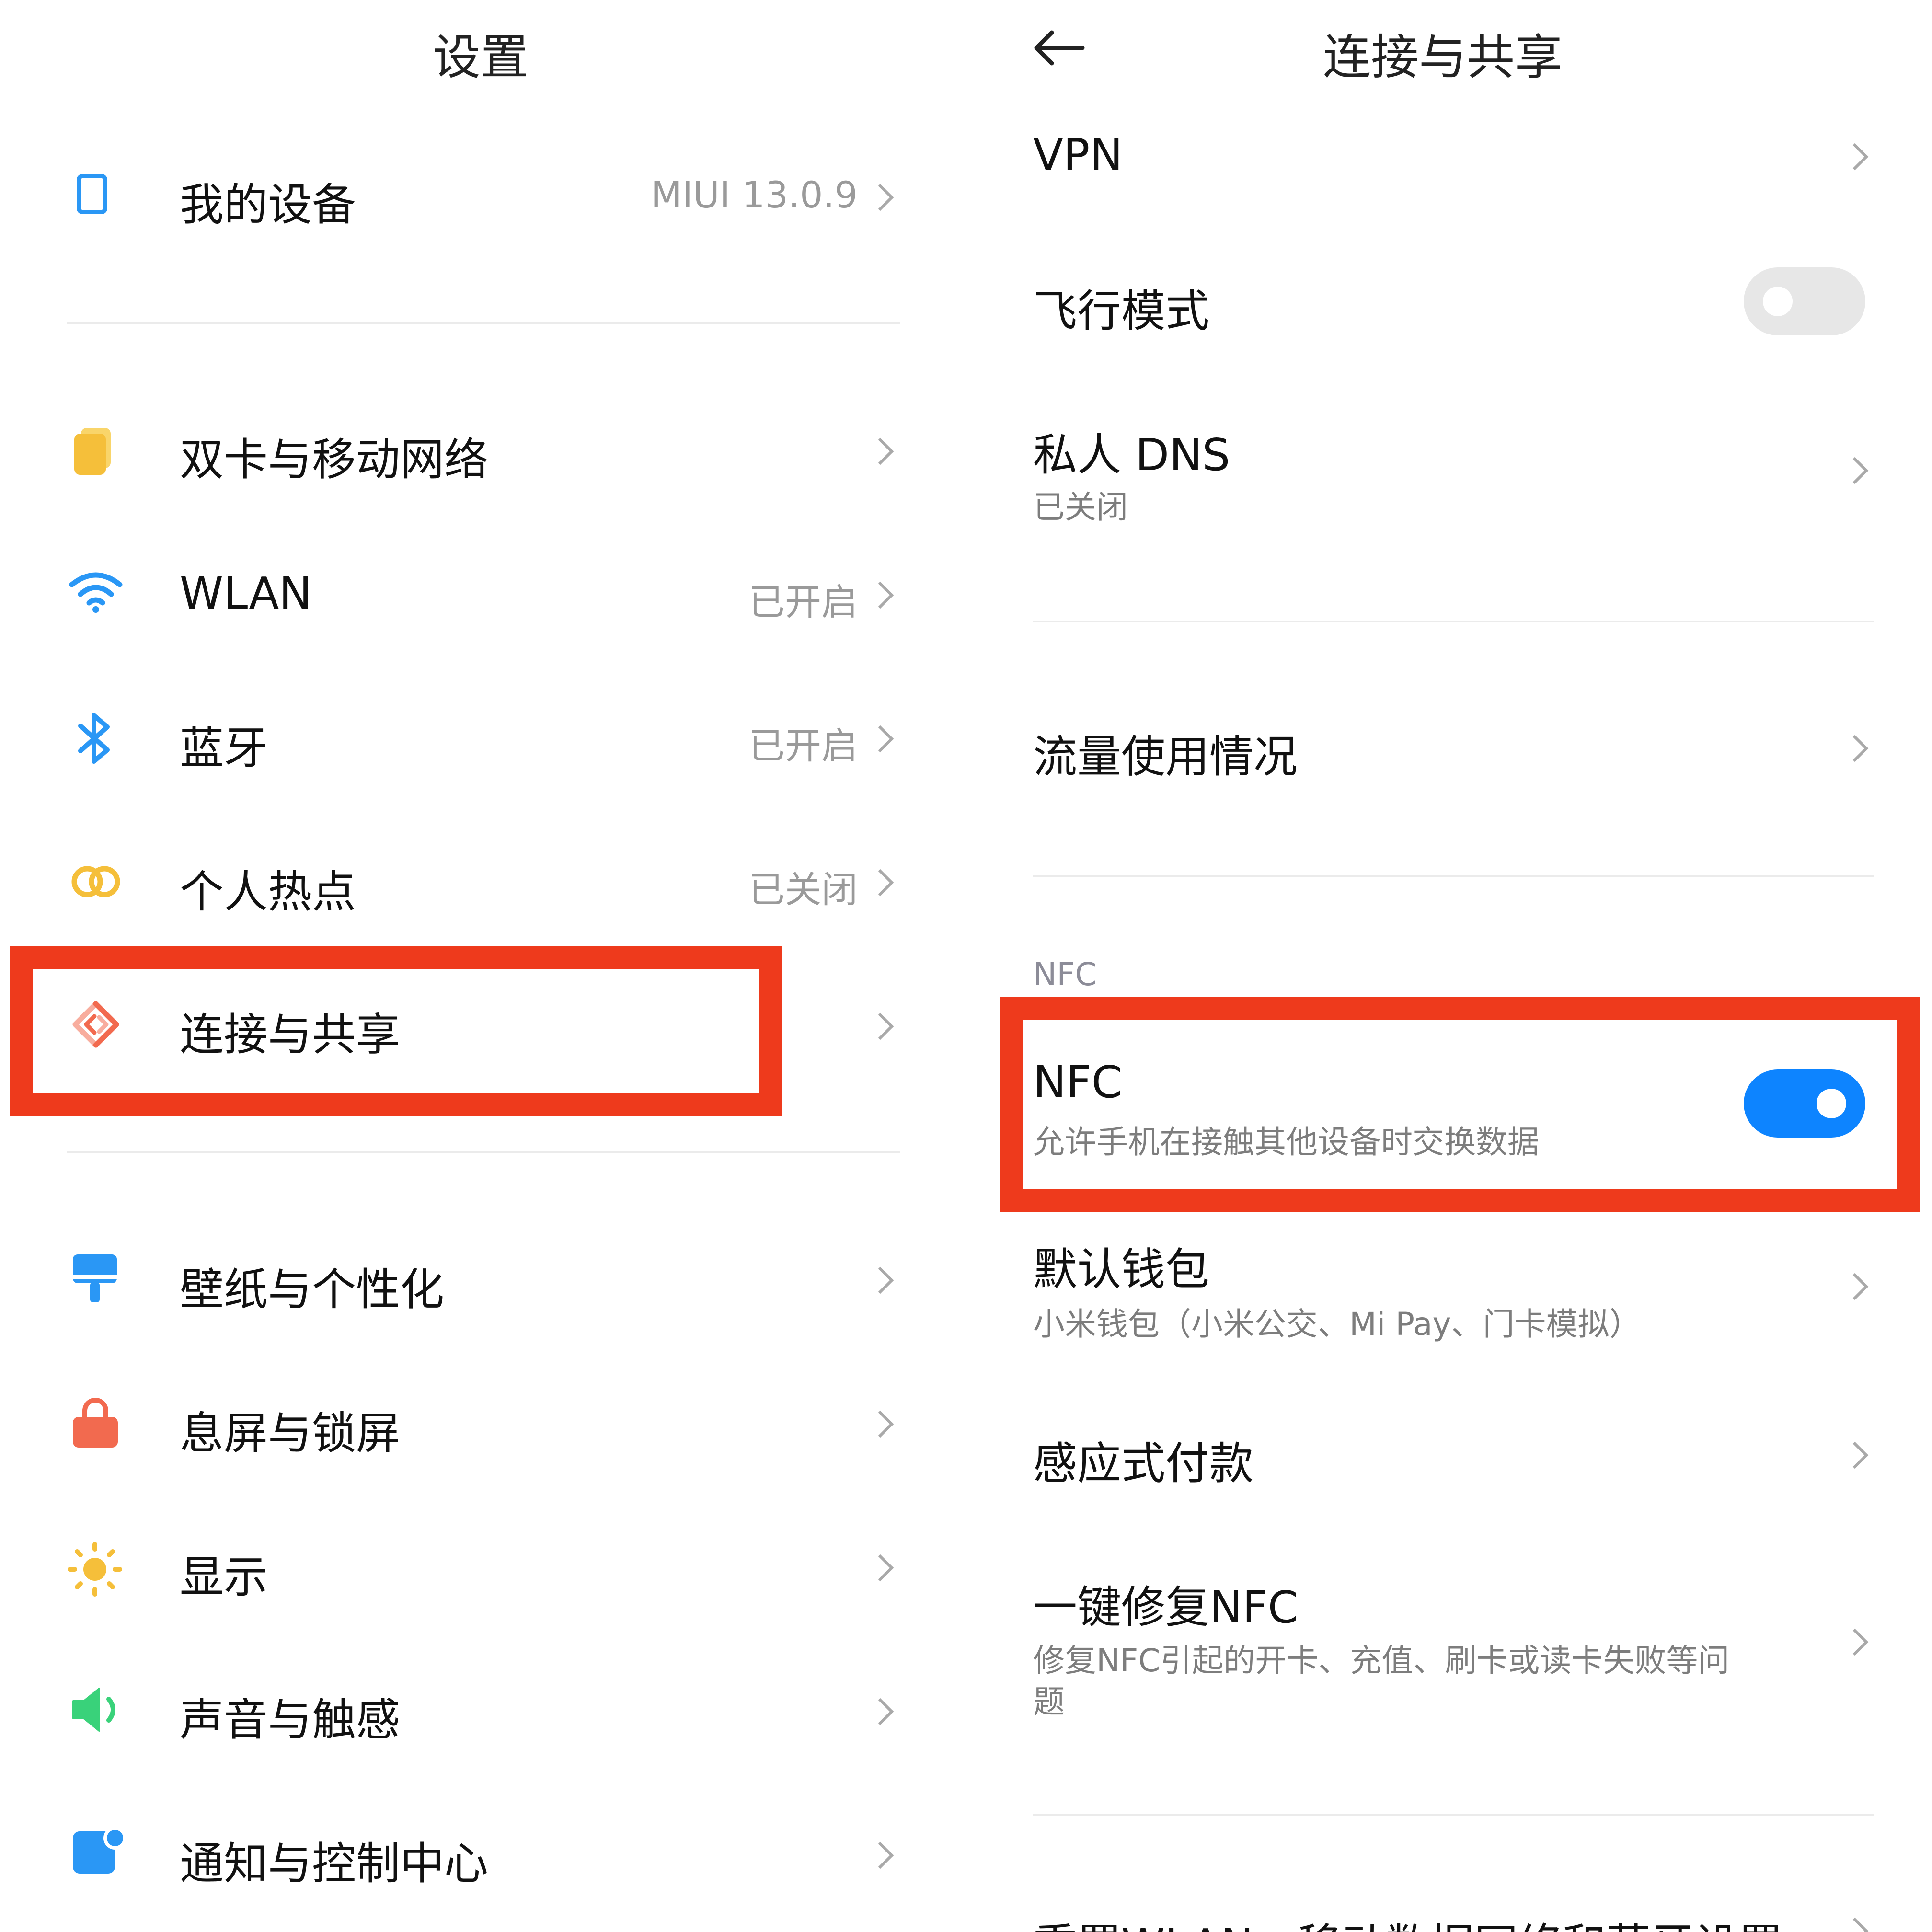  I want to click on nfc-repair-description-line1: 修复NFC引起的开卡、充值、刷卡或读卡失败等问, so click(1381, 1660).